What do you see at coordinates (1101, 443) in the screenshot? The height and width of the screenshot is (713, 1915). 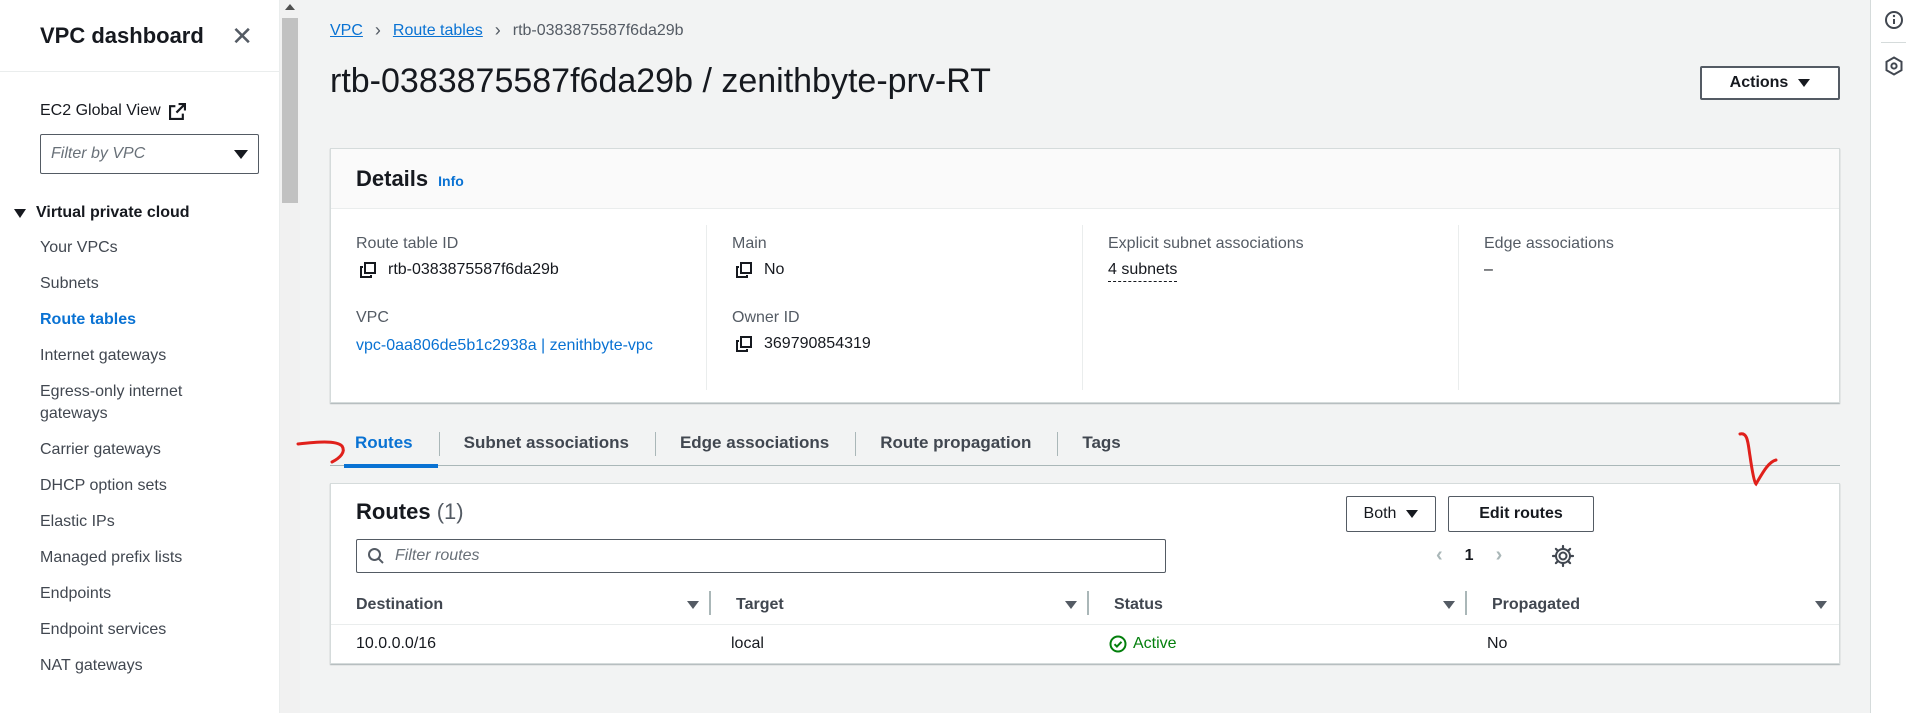 I see `tab-tags: Tags` at bounding box center [1101, 443].